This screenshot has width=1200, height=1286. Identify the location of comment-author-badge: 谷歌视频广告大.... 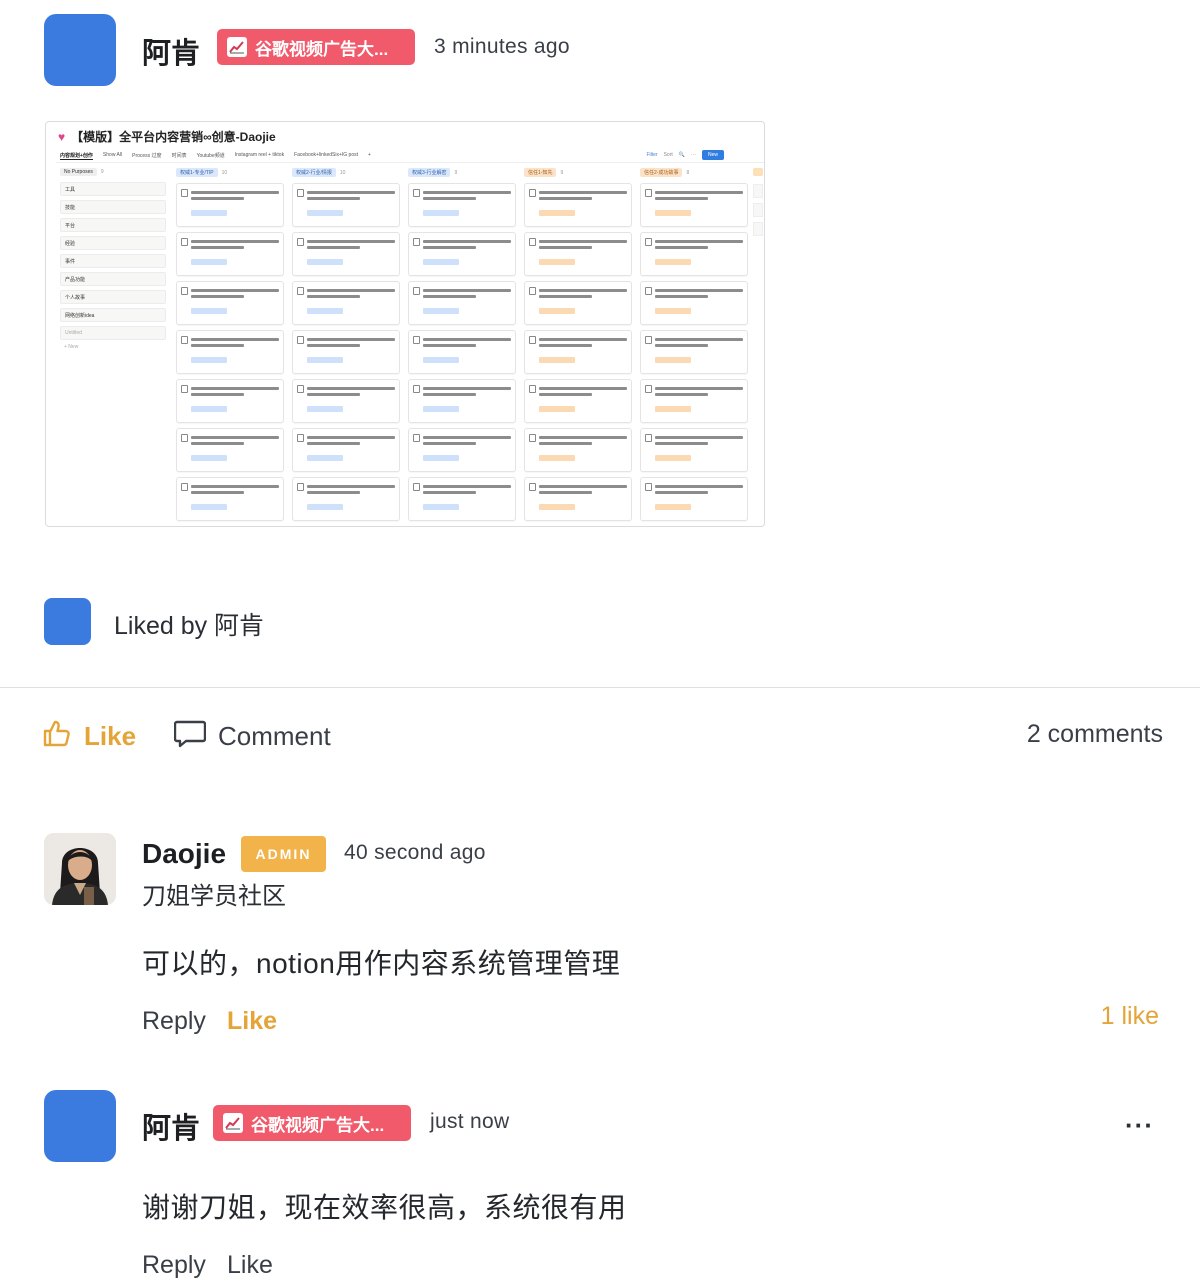
(312, 1123).